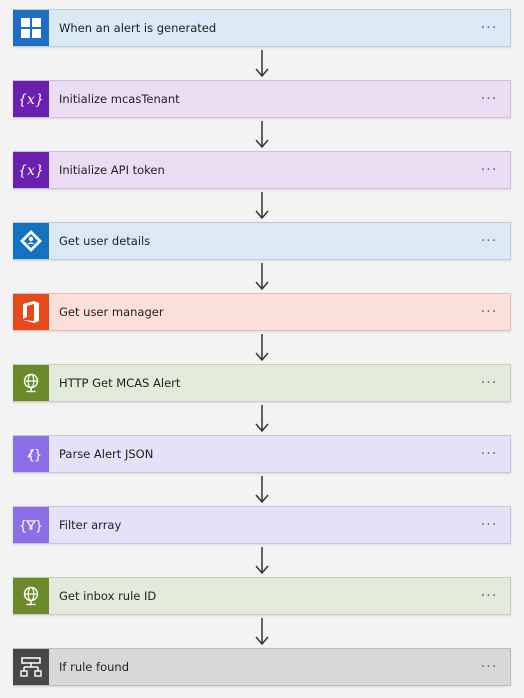 This screenshot has width=524, height=698. I want to click on flow-step-card: {} Parse Alert JSON ···, so click(262, 454).